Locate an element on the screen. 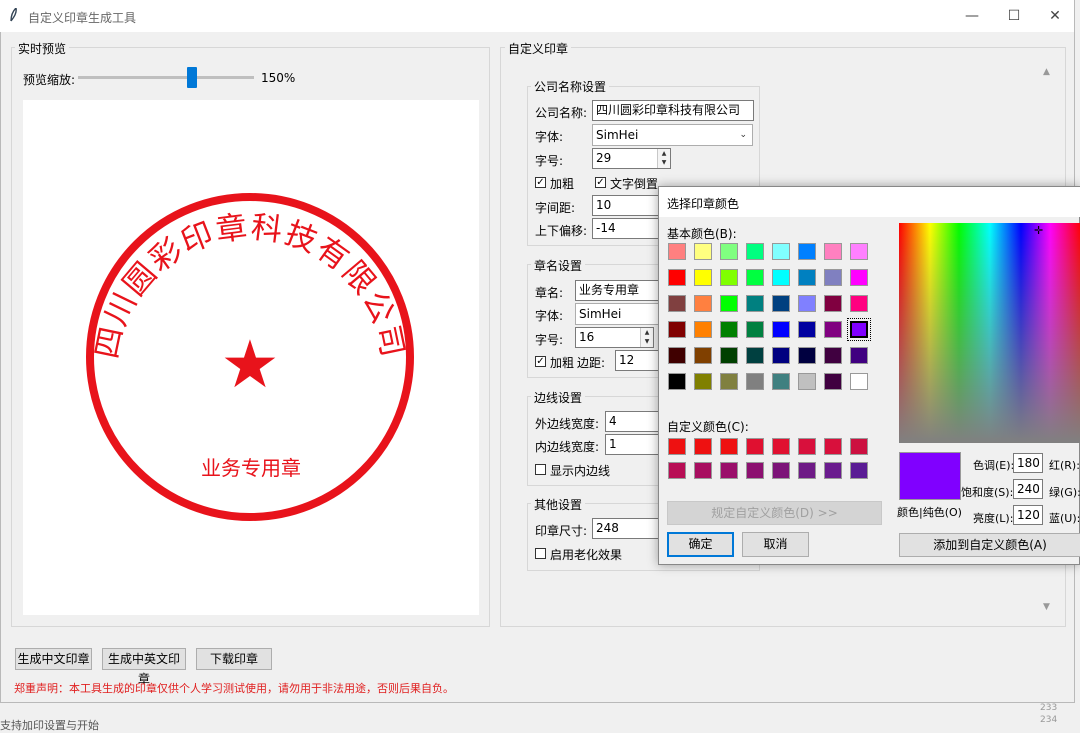 This screenshot has height=733, width=1080. generate-cn-button: 生成中文印章 is located at coordinates (53, 659).